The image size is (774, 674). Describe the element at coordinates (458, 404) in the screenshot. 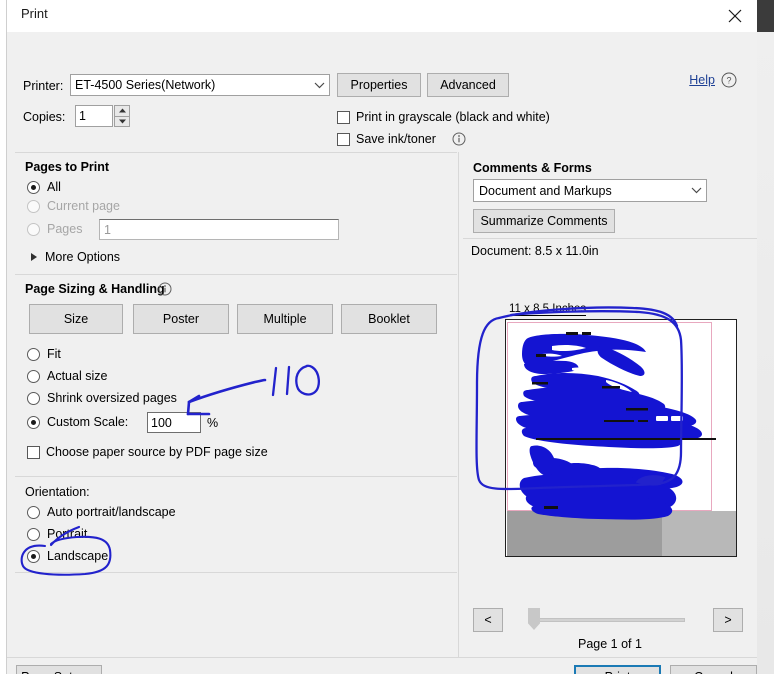

I see `column-divider` at that location.